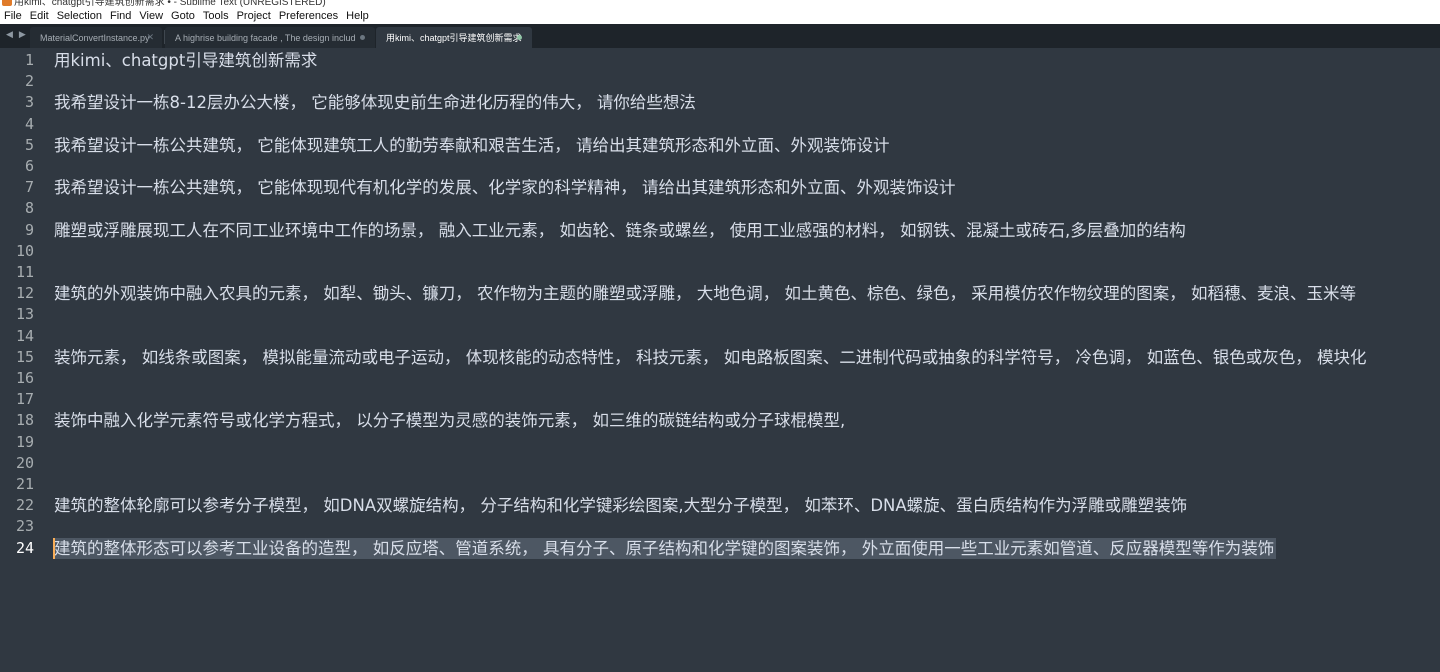 The image size is (1440, 672). I want to click on menu-help: Help, so click(357, 16).